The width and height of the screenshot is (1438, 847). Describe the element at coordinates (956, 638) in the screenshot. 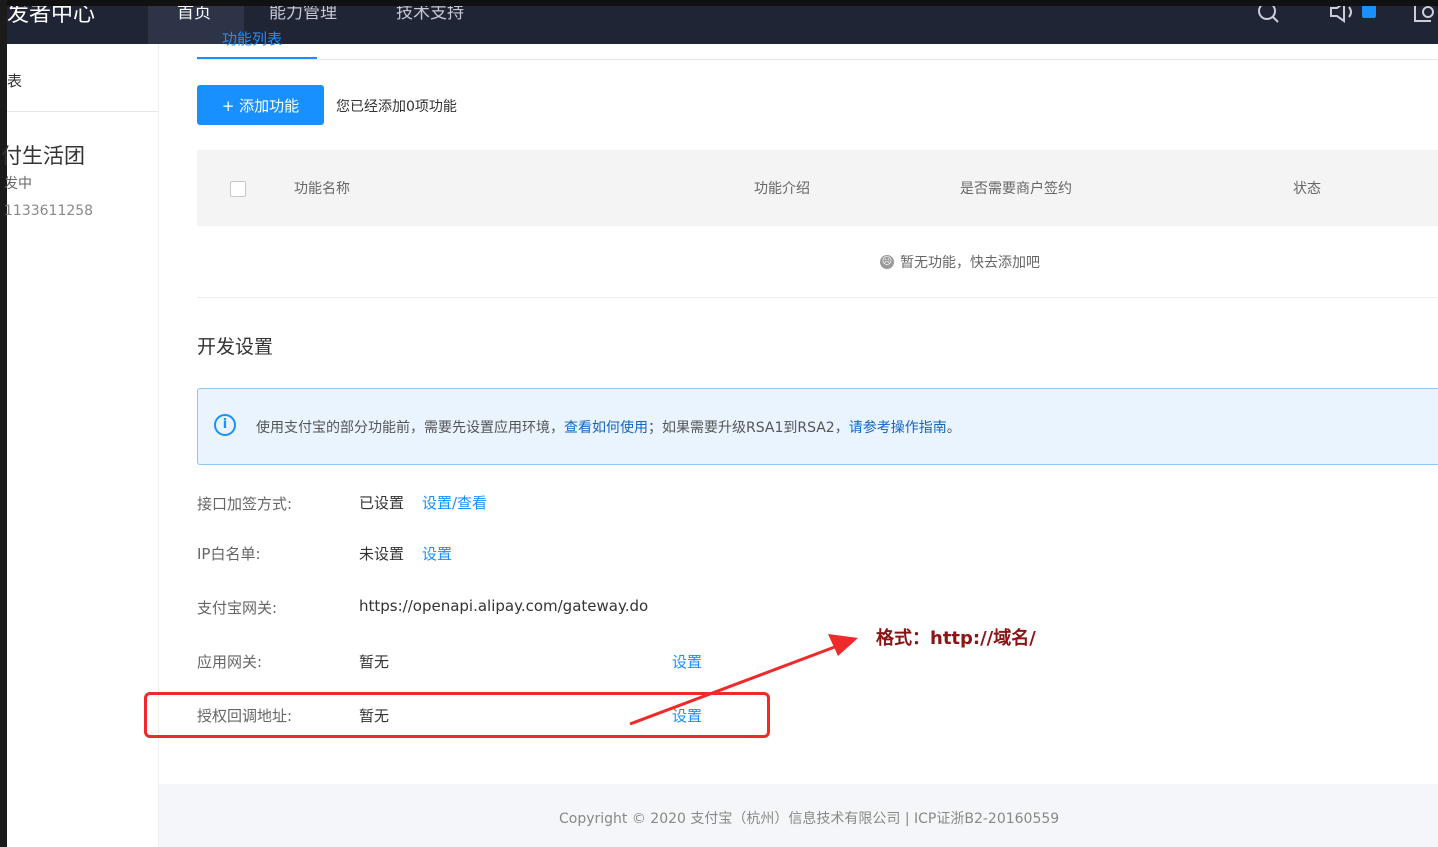

I see `annotation-text: 格式：http://域名/` at that location.